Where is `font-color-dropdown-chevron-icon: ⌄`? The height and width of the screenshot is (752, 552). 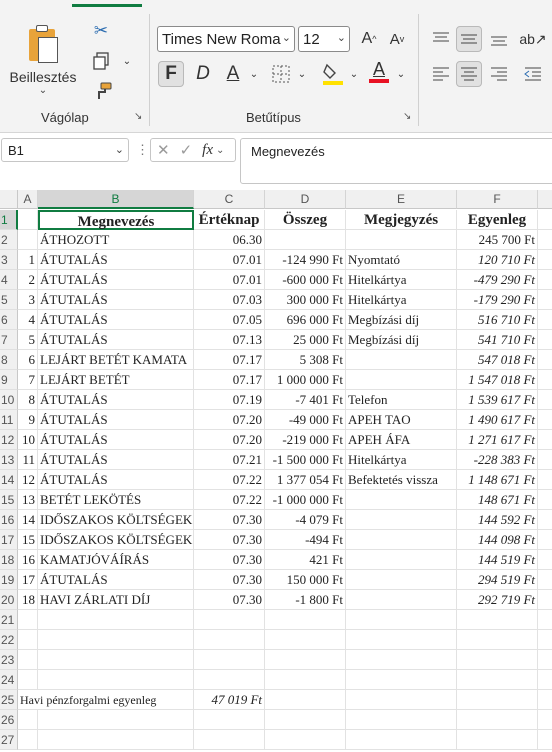
font-color-dropdown-chevron-icon: ⌄ is located at coordinates (401, 74).